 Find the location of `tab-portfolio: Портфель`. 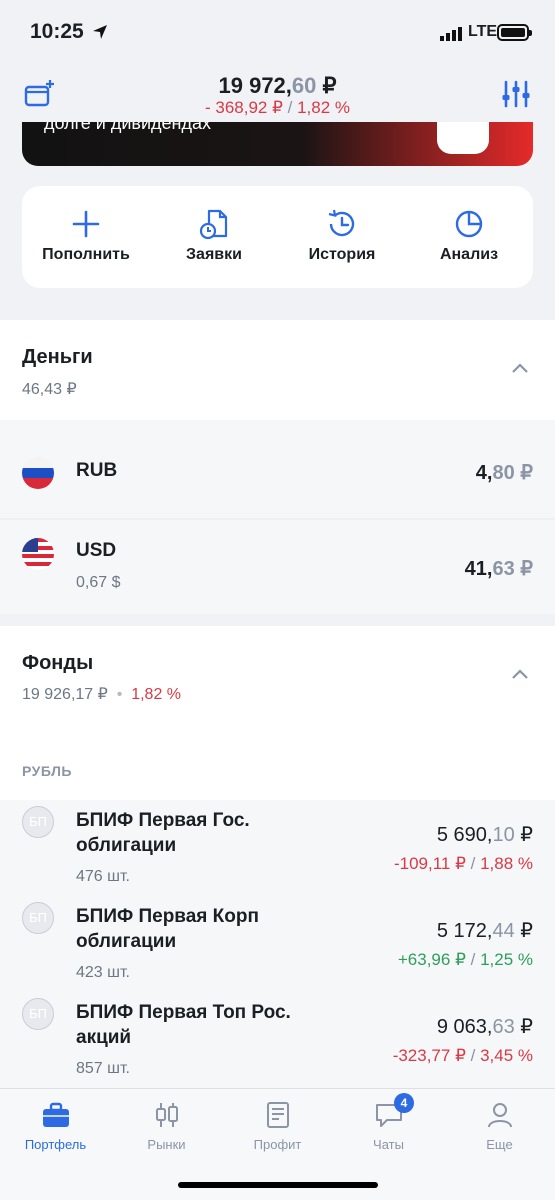

tab-portfolio: Портфель is located at coordinates (55, 1126).